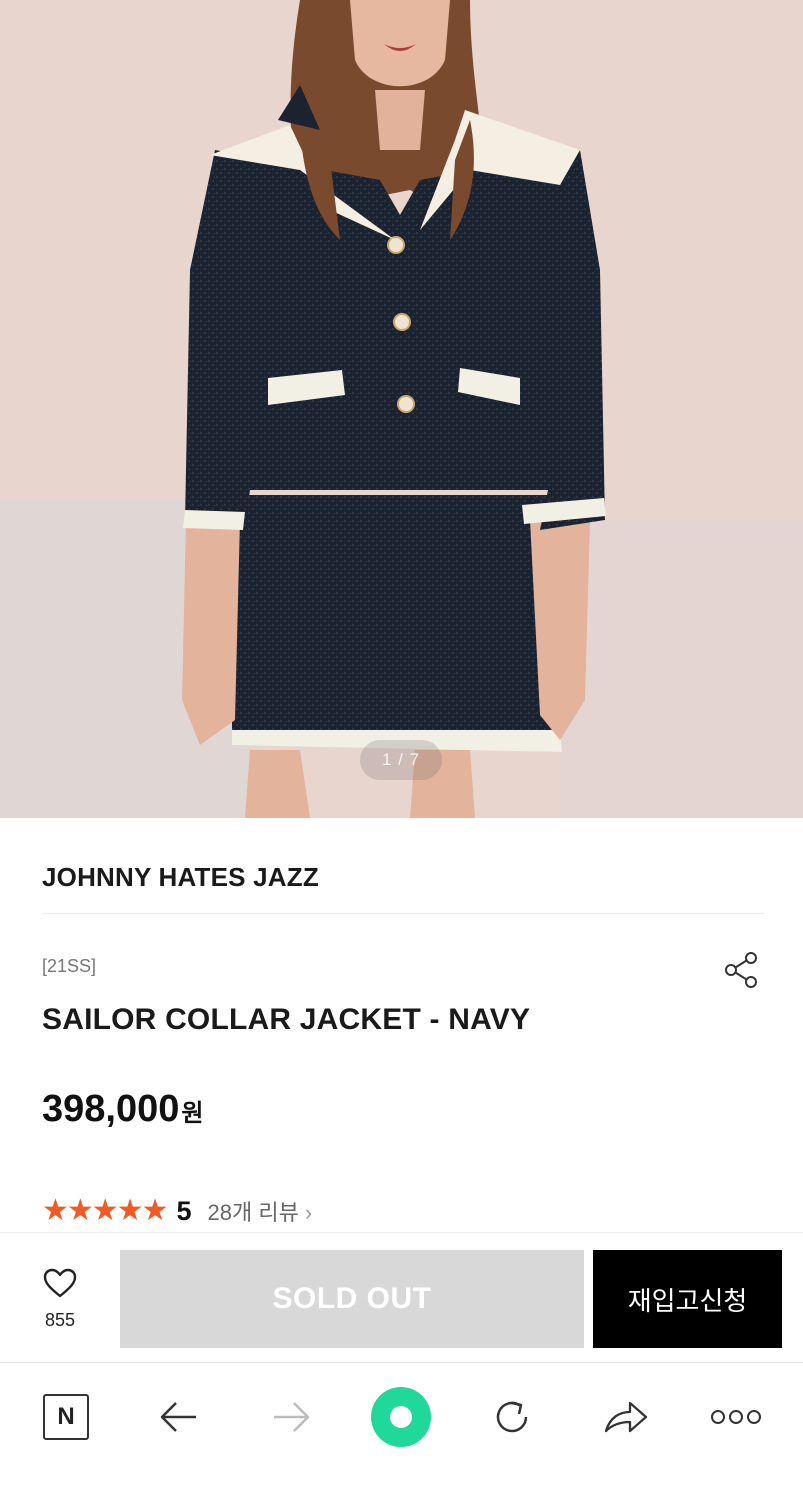 This screenshot has width=803, height=1500. What do you see at coordinates (253, 1212) in the screenshot?
I see `review-count: 28개 리뷰` at bounding box center [253, 1212].